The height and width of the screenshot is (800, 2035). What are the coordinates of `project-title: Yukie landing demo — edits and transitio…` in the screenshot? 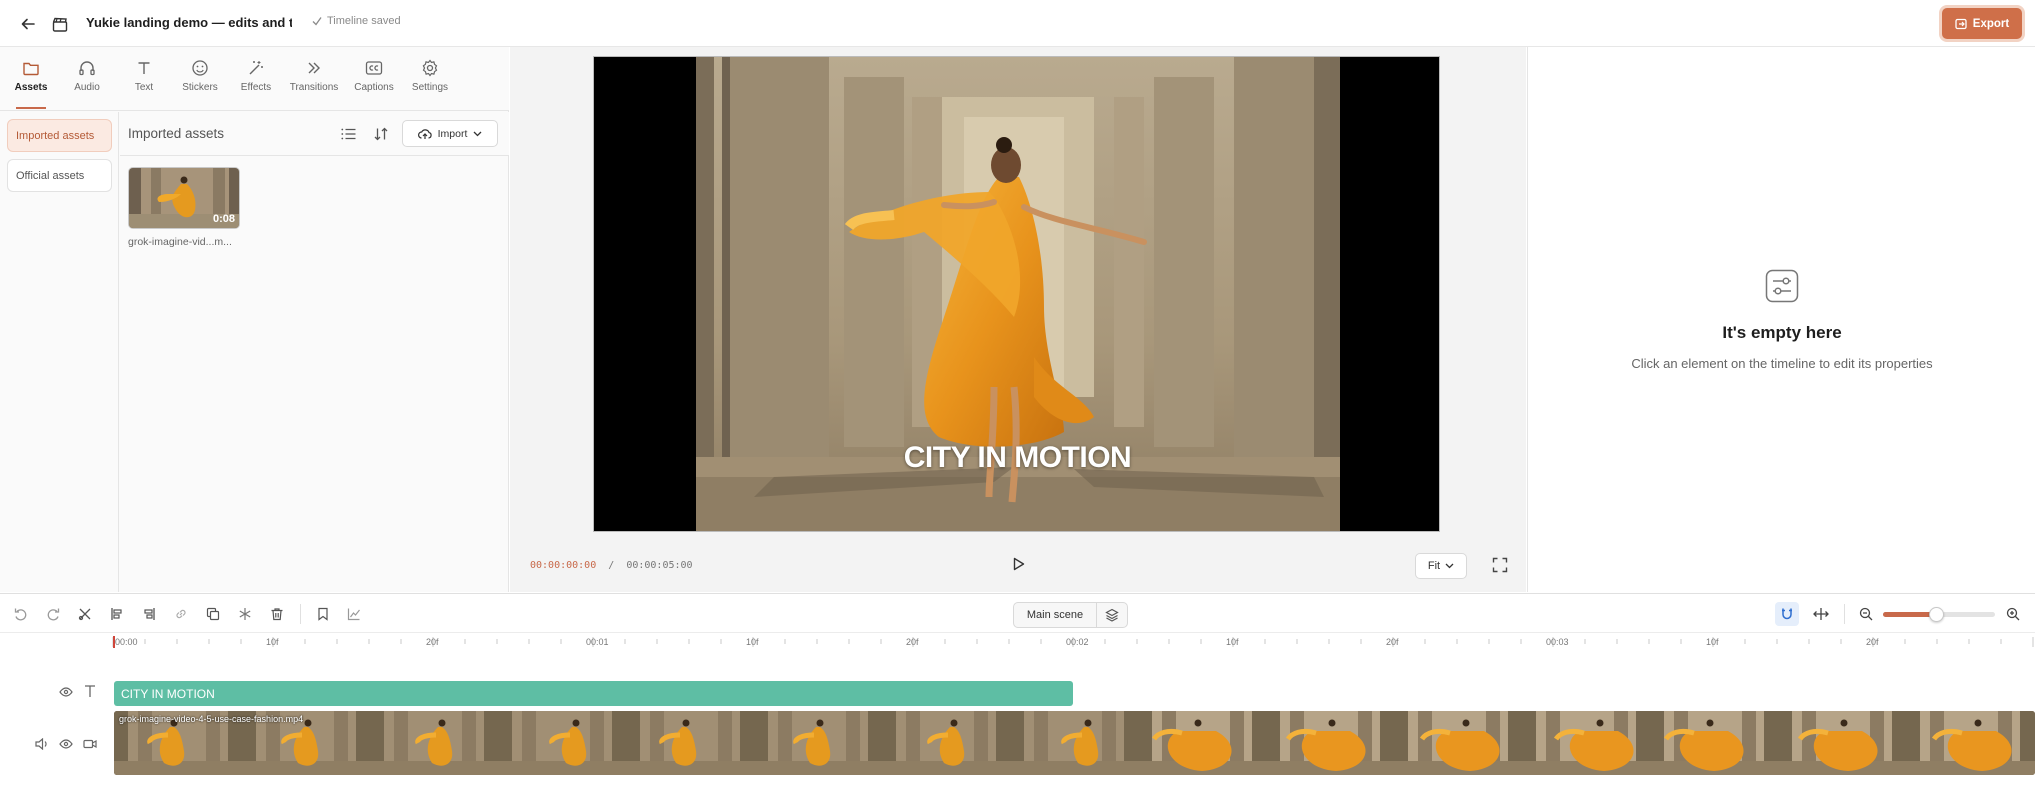 It's located at (189, 22).